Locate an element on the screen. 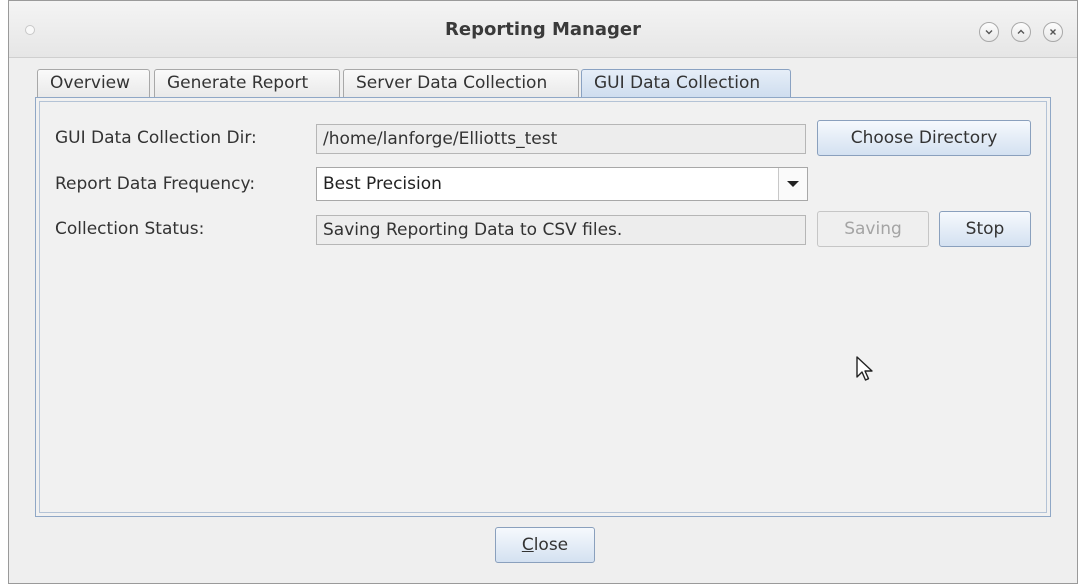 This screenshot has width=1078, height=584. status-field: Saving Reporting Data to CSV files. is located at coordinates (561, 230).